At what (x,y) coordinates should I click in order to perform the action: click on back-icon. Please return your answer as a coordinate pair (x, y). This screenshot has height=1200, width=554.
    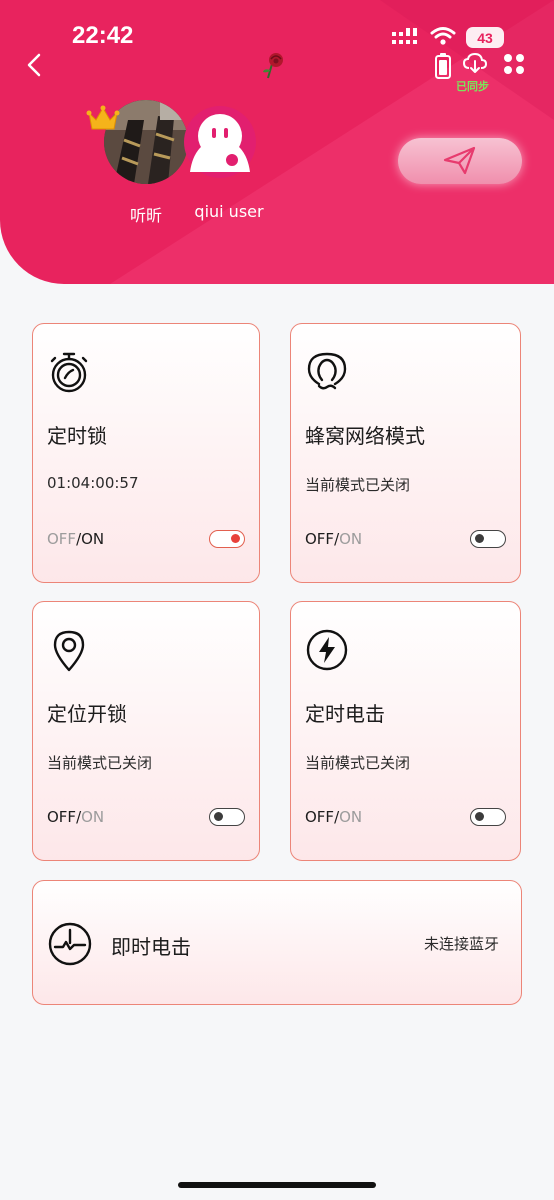
    Looking at the image, I should click on (35, 65).